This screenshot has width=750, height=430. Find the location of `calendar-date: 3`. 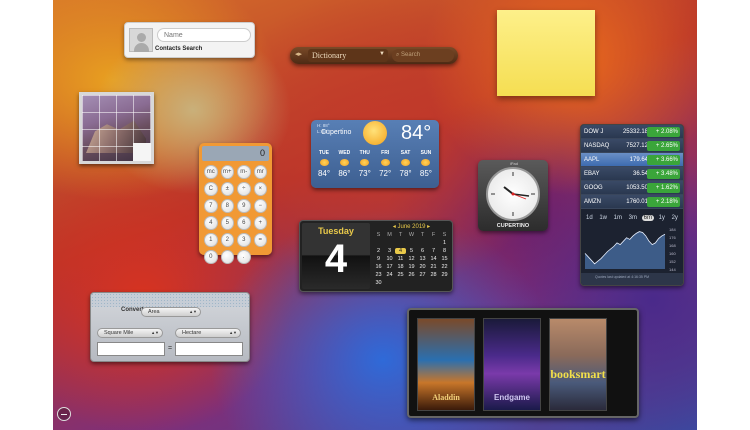

calendar-date: 3 is located at coordinates (389, 251).